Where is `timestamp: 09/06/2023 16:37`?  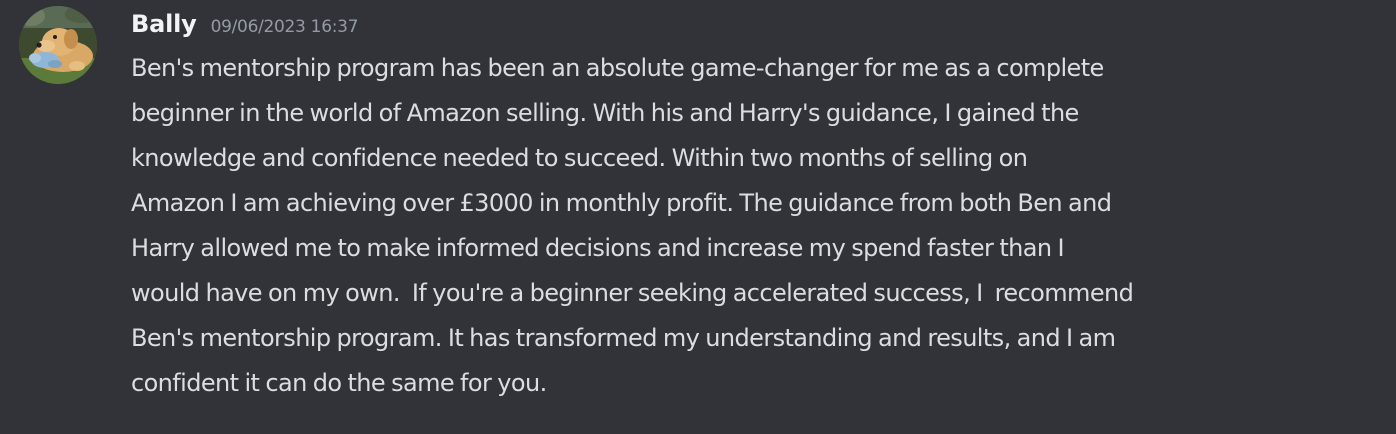
timestamp: 09/06/2023 16:37 is located at coordinates (285, 27).